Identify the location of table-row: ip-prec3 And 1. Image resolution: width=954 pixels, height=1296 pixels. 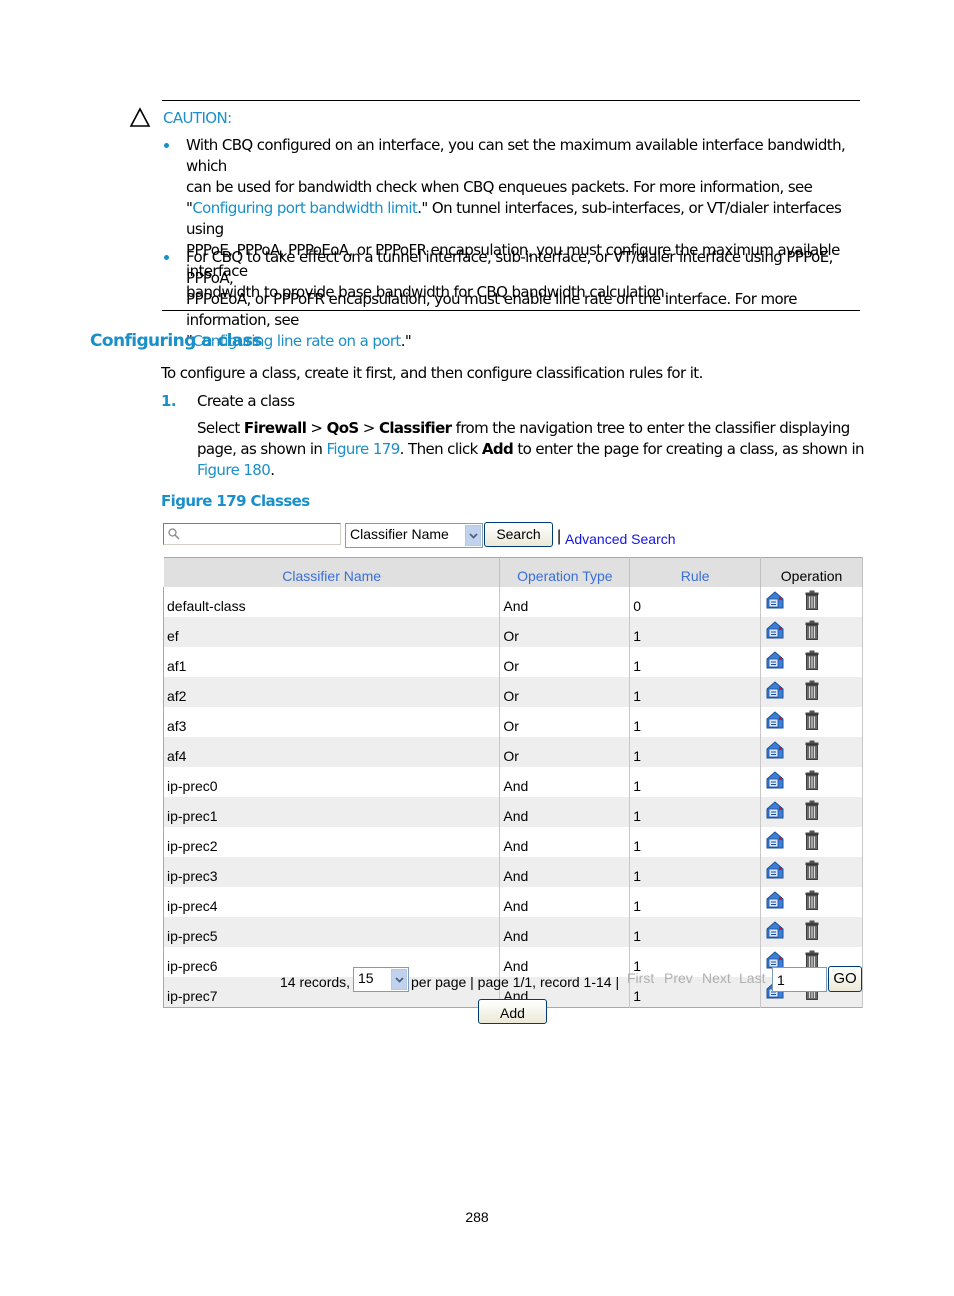
(513, 872).